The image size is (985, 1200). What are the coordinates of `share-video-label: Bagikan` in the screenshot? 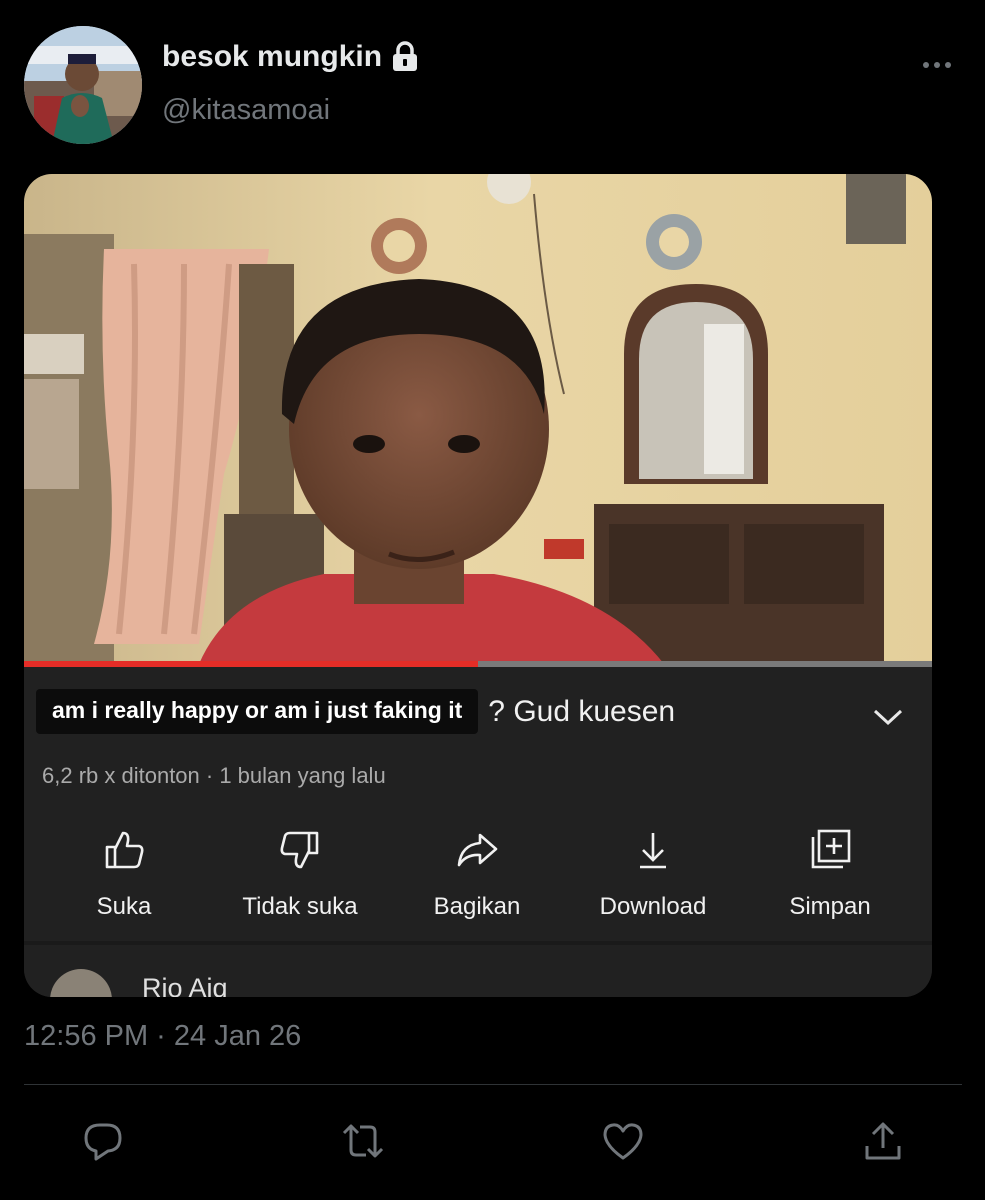 It's located at (477, 906).